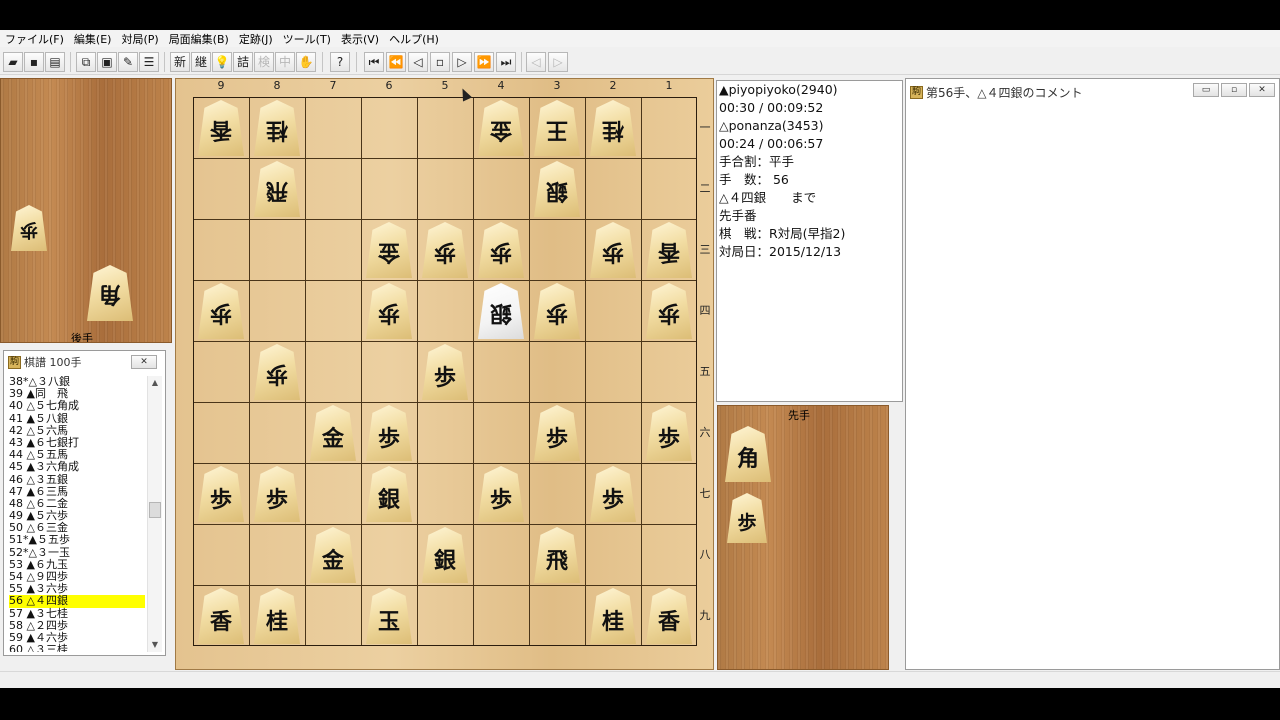 This screenshot has width=1280, height=720. What do you see at coordinates (506, 62) in the screenshot?
I see `last-move-icon: ⏭` at bounding box center [506, 62].